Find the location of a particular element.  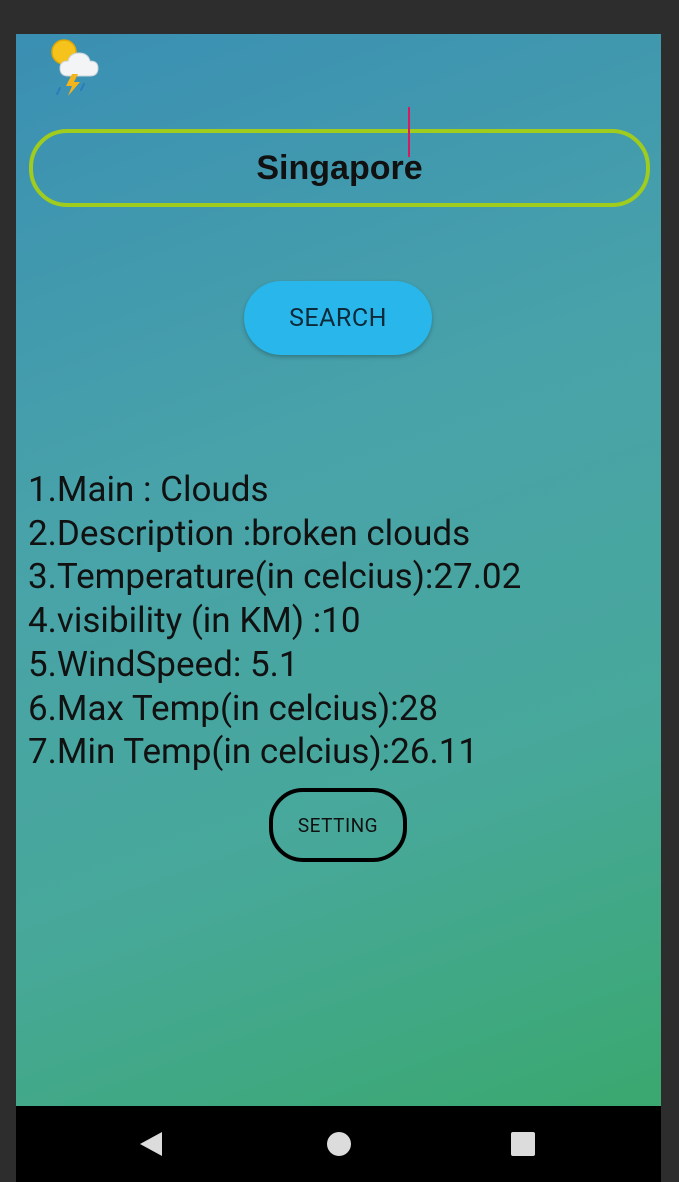

weather-storm-icon is located at coordinates (75, 67).